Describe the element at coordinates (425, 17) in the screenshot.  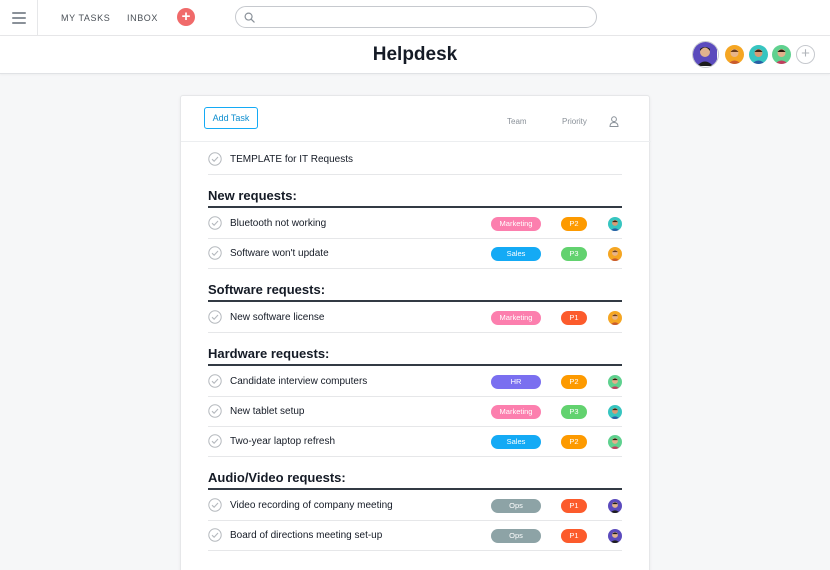
I see `search-input` at that location.